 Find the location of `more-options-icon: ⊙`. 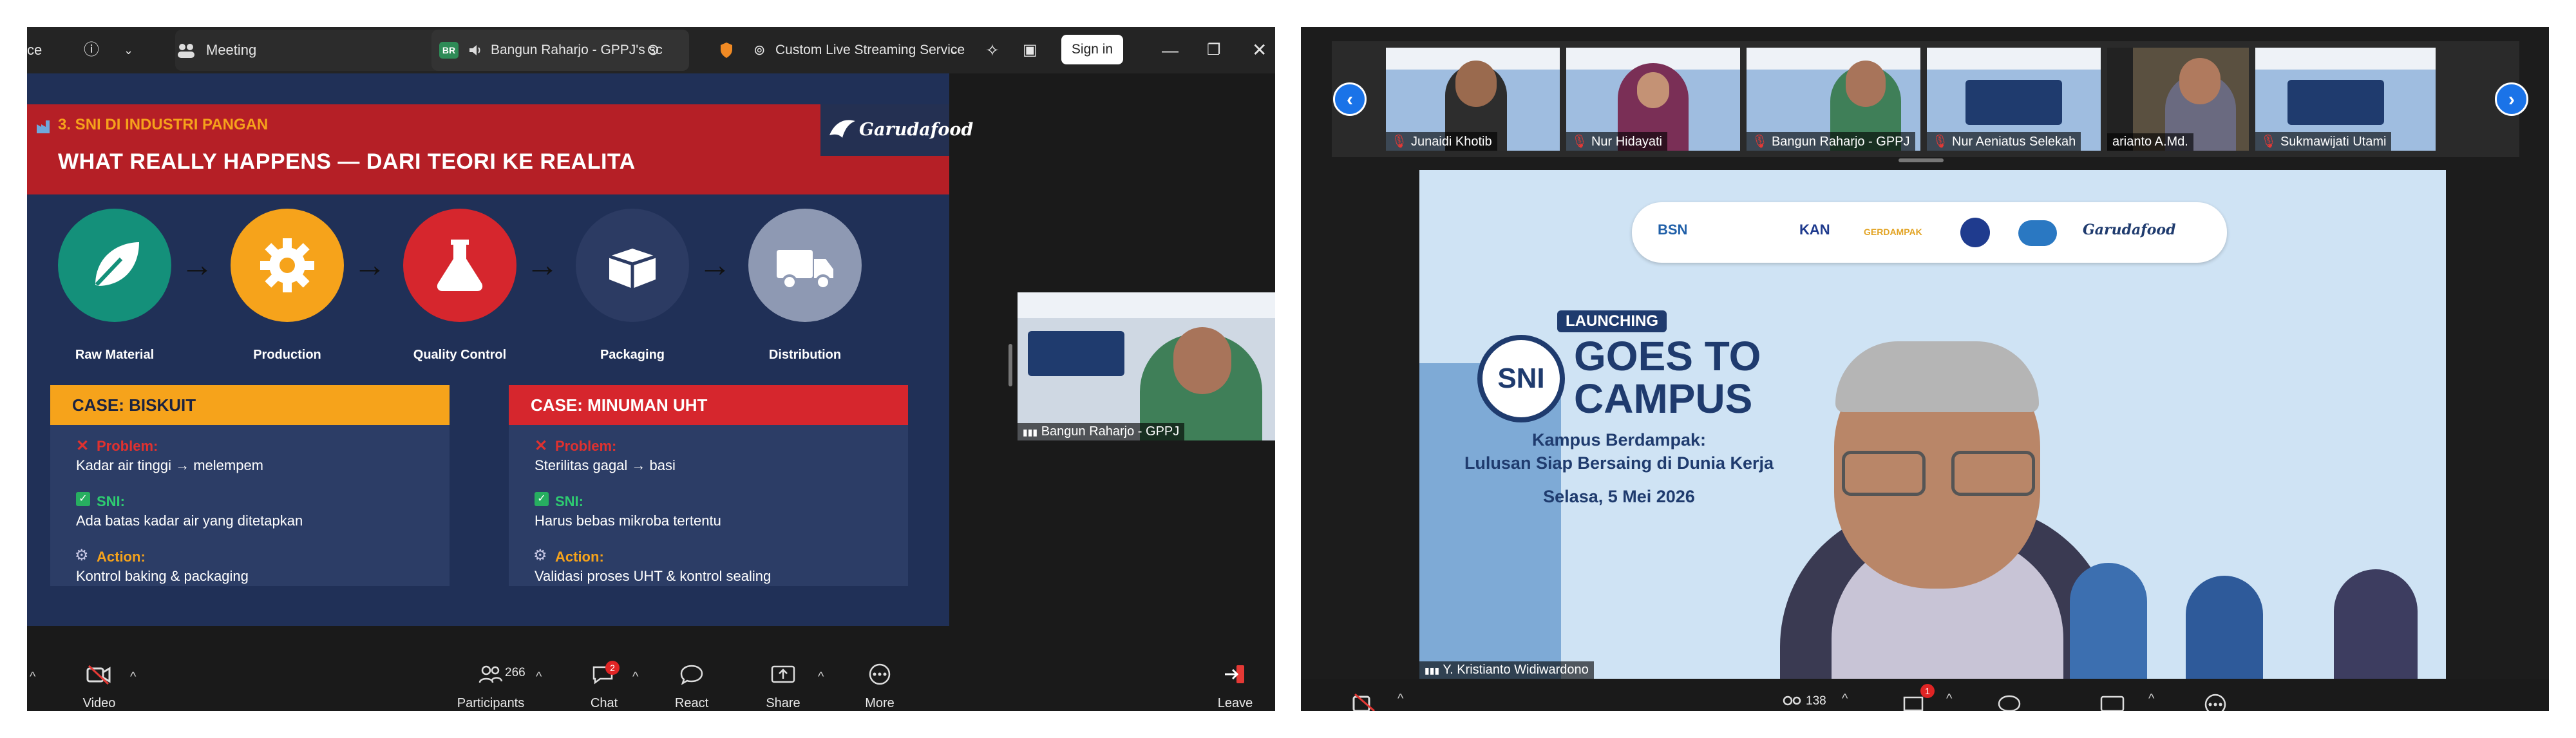

more-options-icon: ⊙ is located at coordinates (653, 50).